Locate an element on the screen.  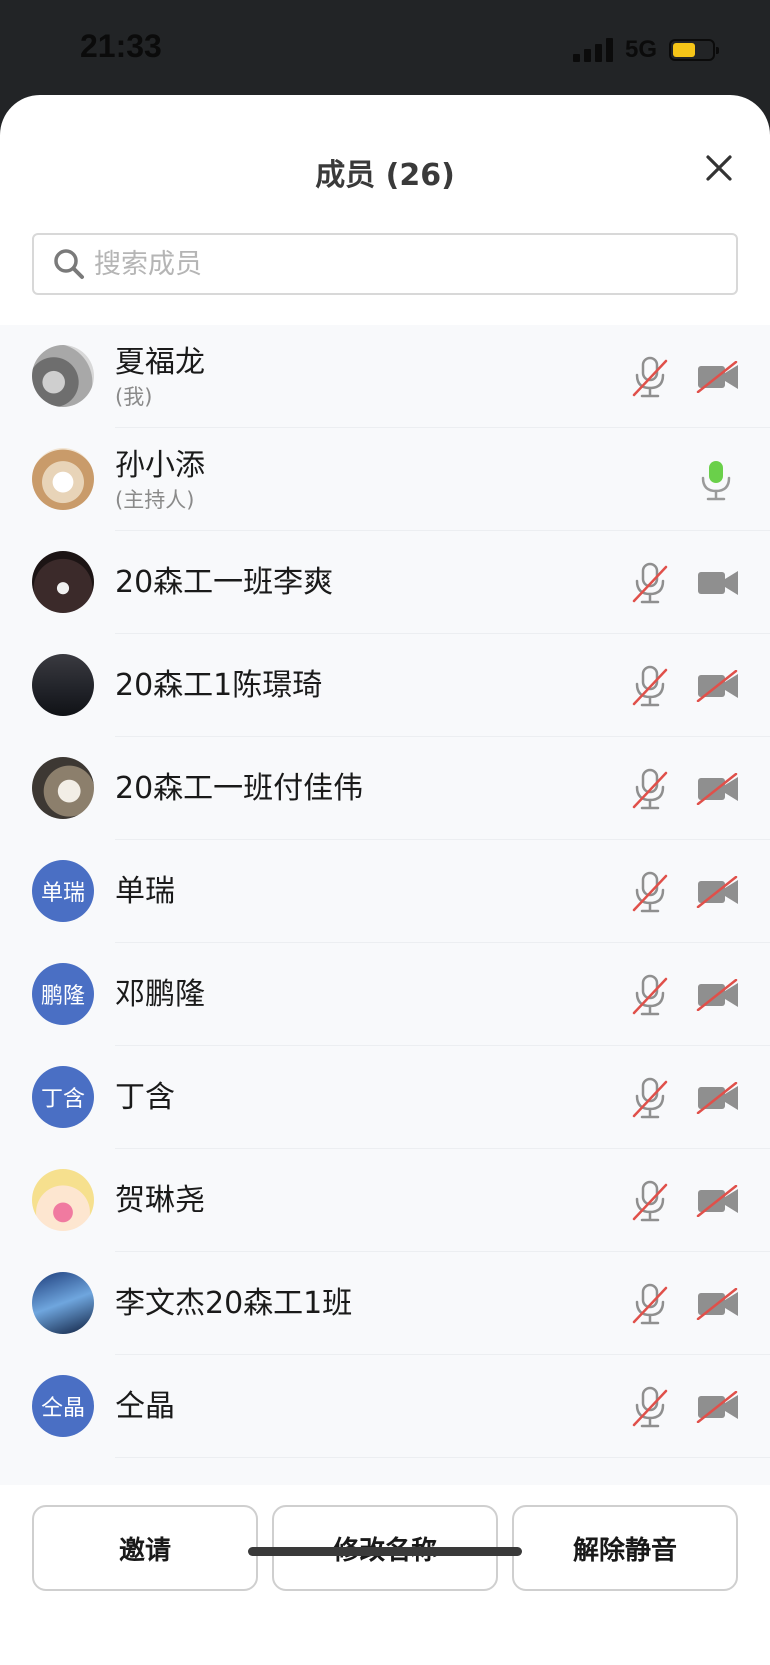
avatar: 丁含 is located at coordinates (63, 1097).